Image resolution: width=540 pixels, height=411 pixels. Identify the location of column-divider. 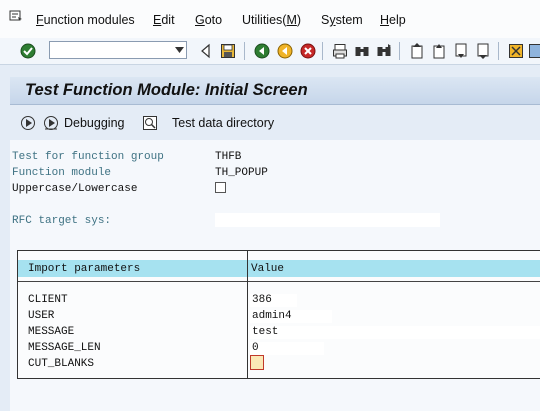
(247, 314).